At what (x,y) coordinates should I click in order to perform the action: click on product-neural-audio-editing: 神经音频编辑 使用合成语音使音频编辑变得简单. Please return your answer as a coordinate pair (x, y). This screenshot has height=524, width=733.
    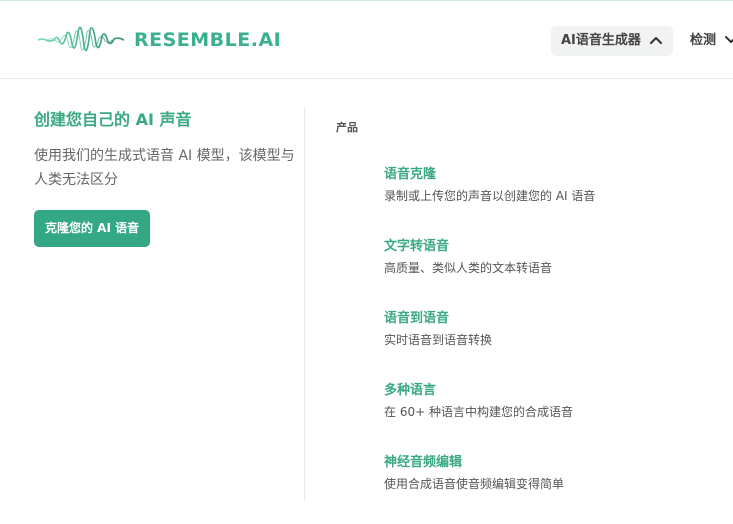
    Looking at the image, I should click on (554, 488).